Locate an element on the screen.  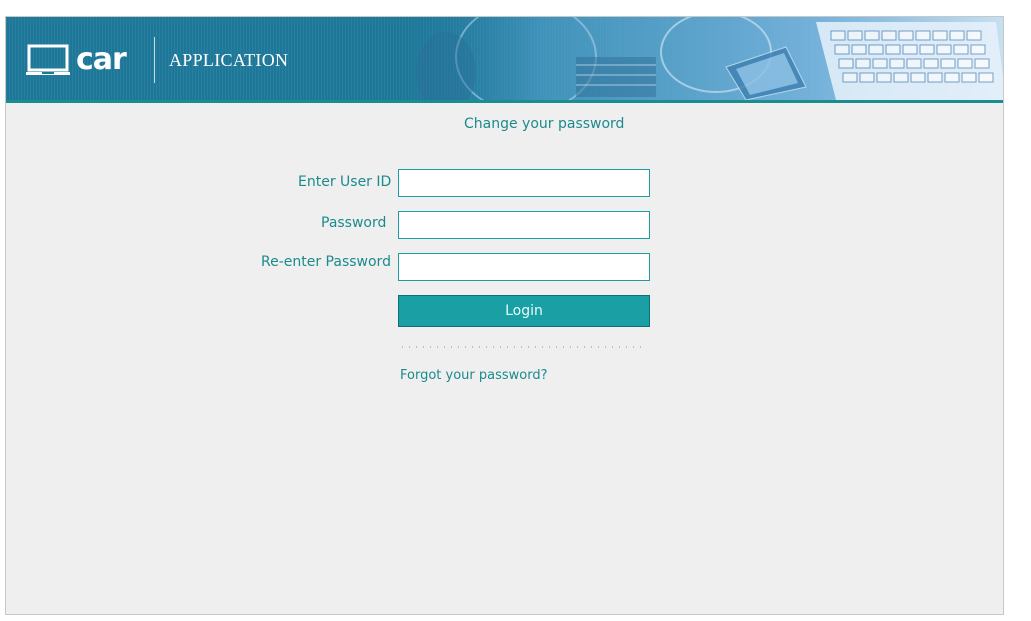
user-id-label: Enter User ID is located at coordinates (345, 182).